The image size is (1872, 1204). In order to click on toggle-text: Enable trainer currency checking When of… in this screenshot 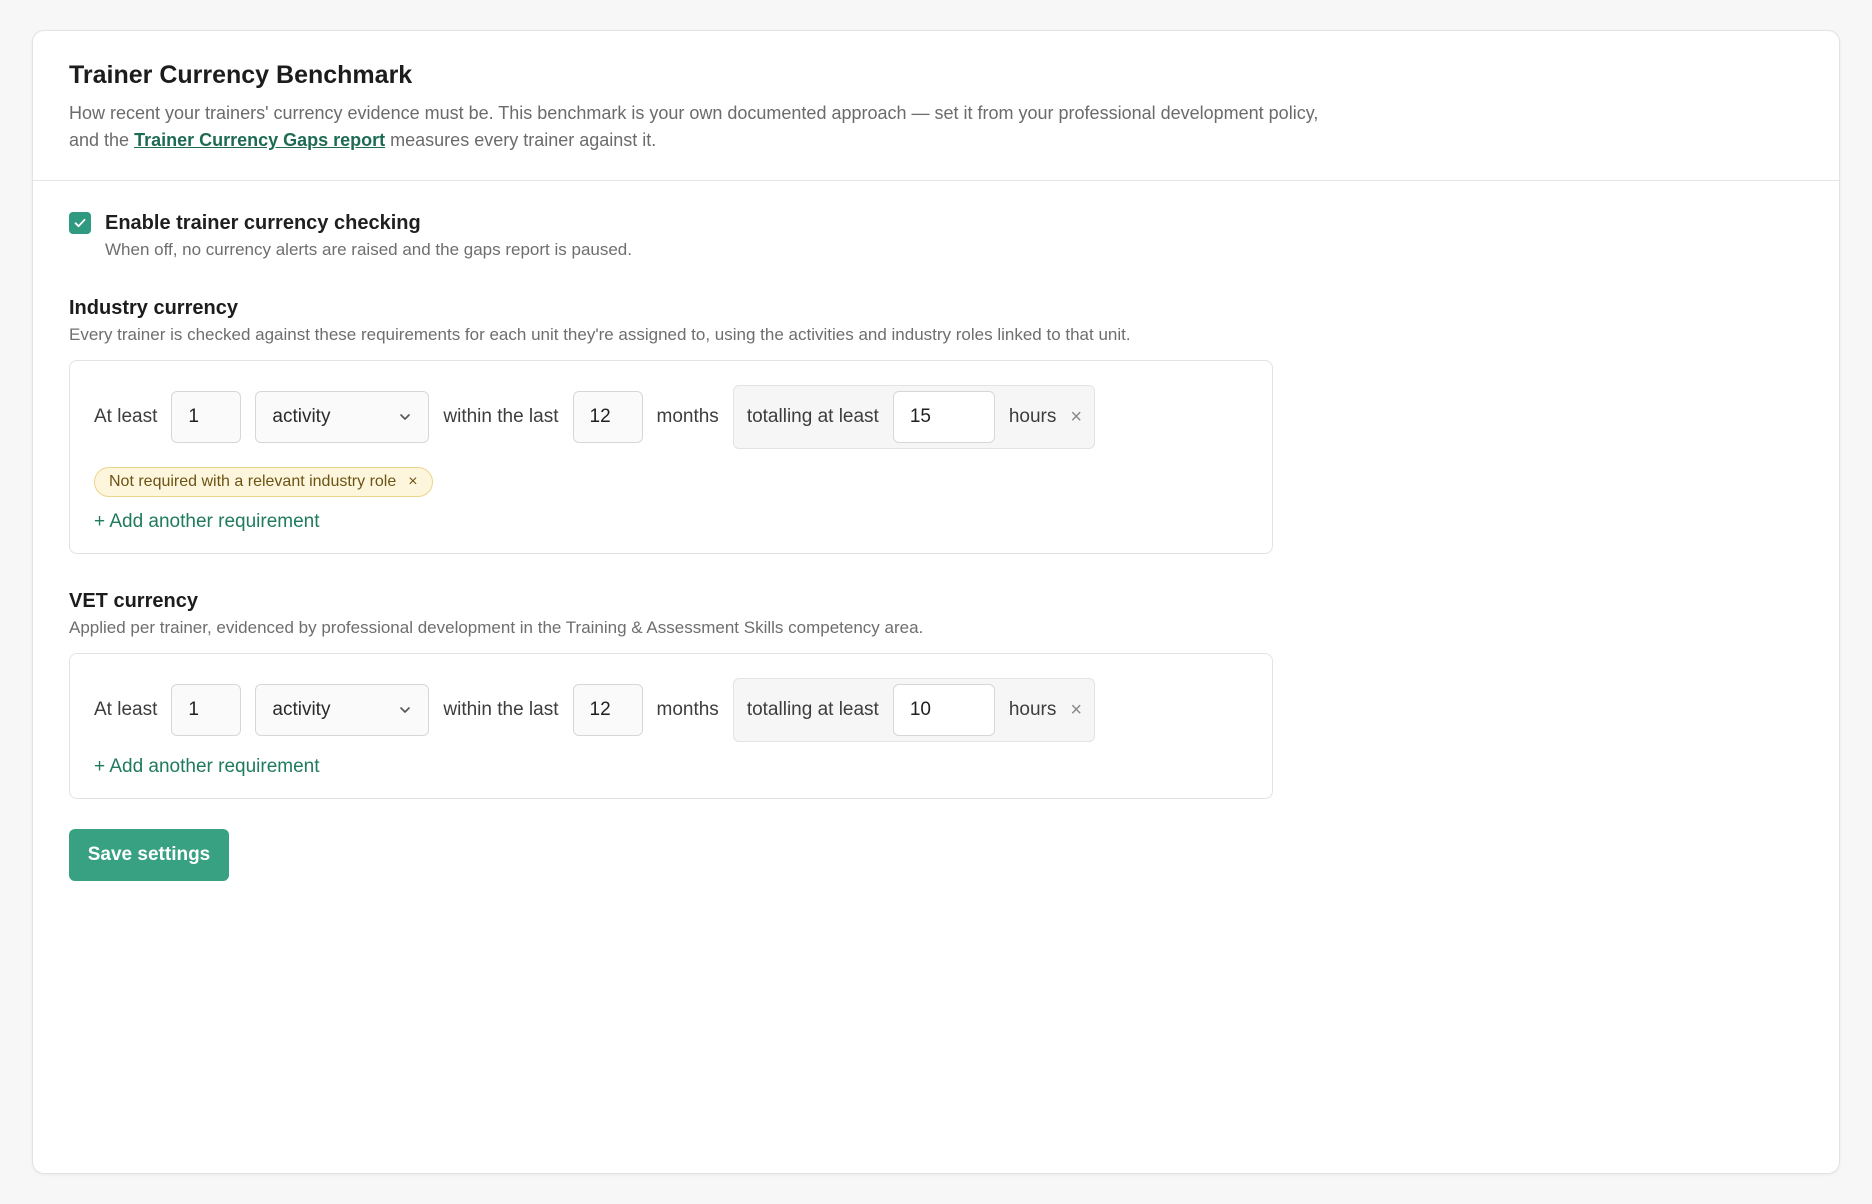, I will do `click(368, 236)`.